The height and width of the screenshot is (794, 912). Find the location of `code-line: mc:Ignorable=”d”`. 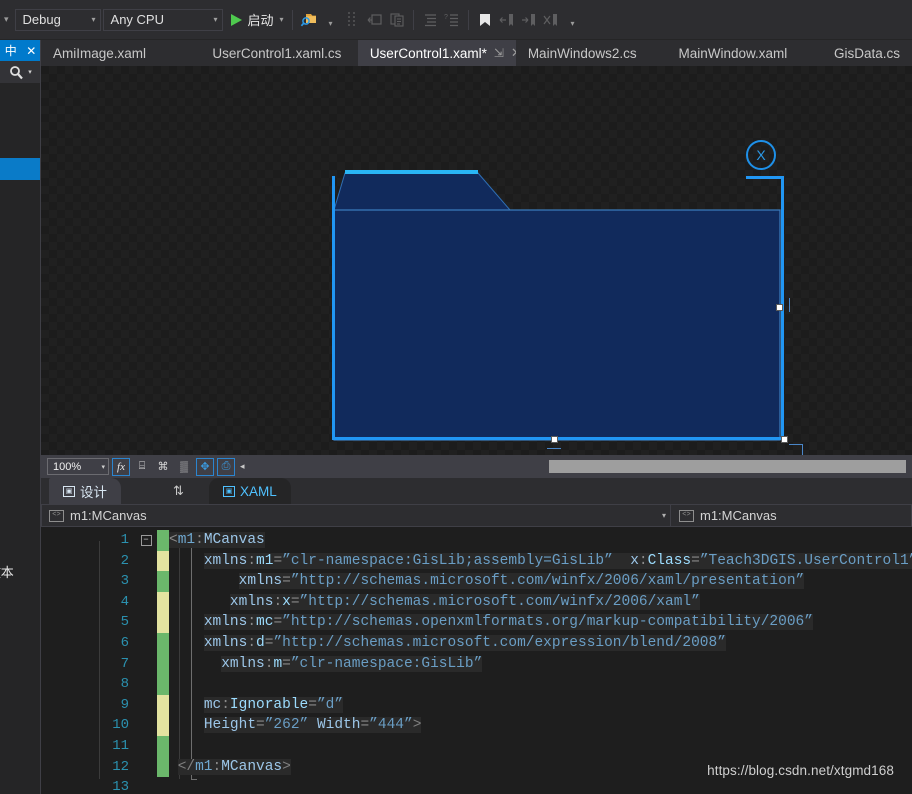

code-line: mc:Ignorable=”d” is located at coordinates (540, 705).